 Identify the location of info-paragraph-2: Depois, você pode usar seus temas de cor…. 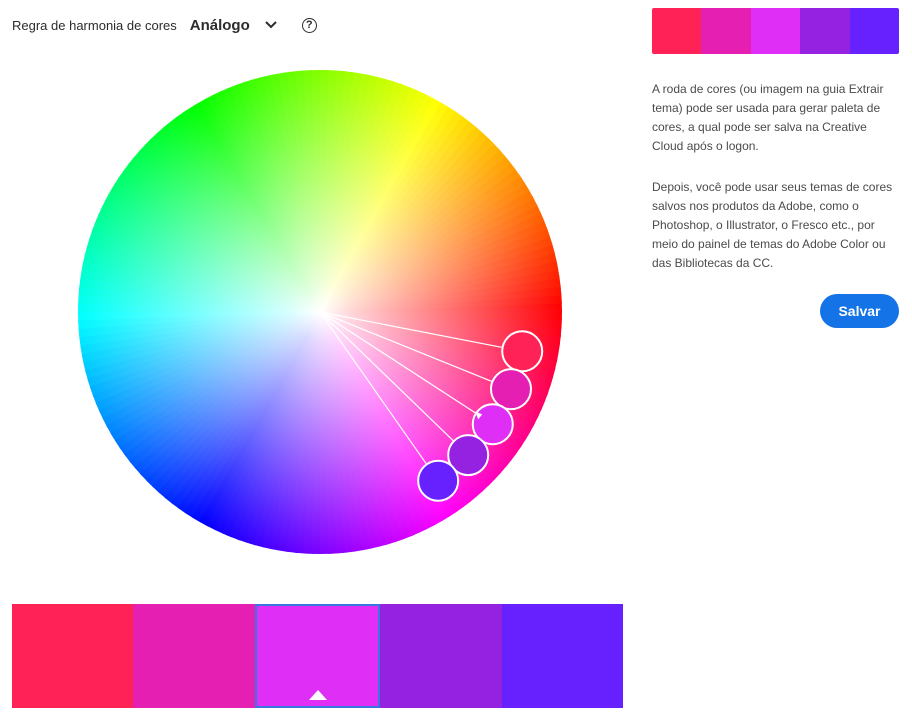
(772, 225).